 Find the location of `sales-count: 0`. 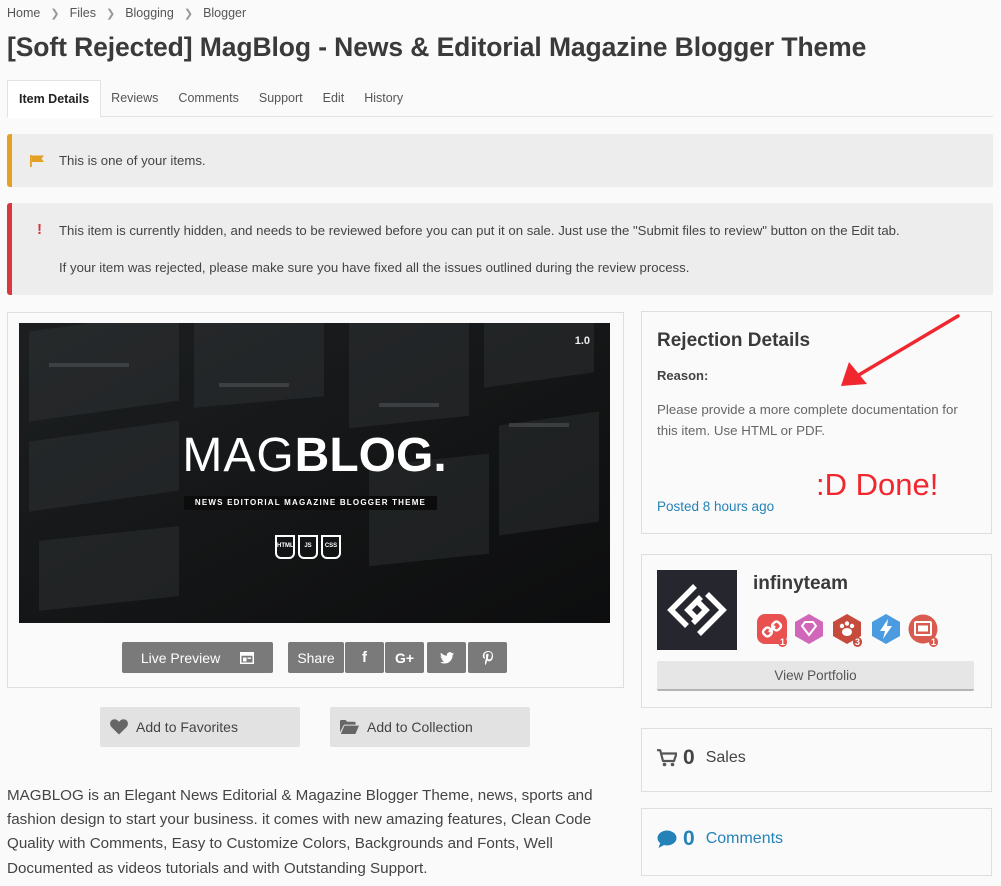

sales-count: 0 is located at coordinates (689, 757).